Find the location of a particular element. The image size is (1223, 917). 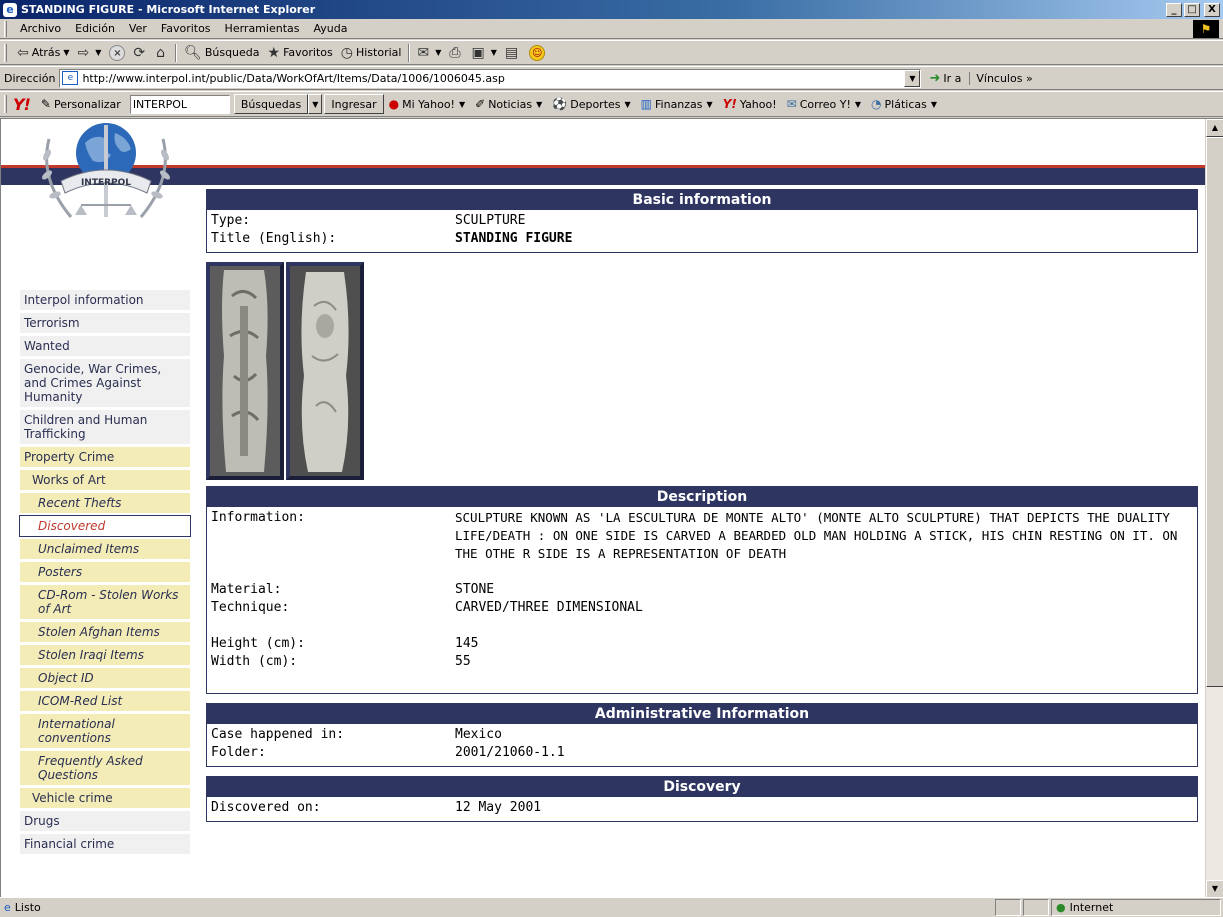

address-dropdown-button: ▼ is located at coordinates (912, 78).